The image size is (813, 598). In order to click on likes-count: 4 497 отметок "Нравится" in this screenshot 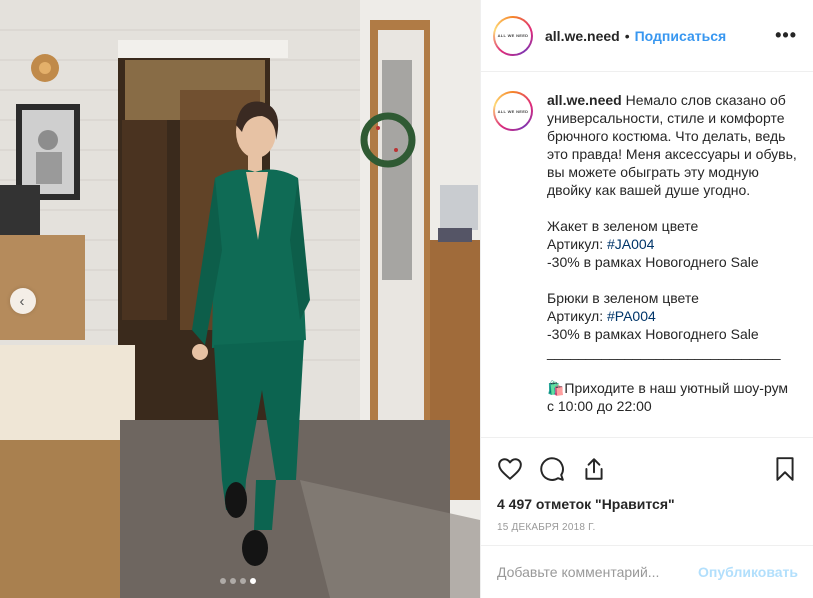, I will do `click(647, 504)`.